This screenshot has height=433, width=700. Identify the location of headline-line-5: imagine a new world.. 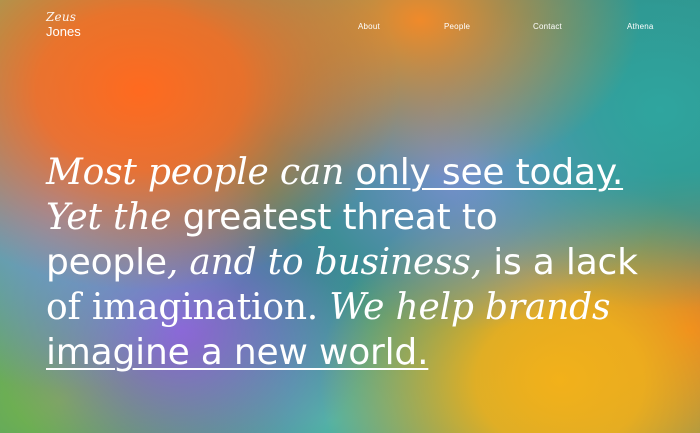
(366, 352).